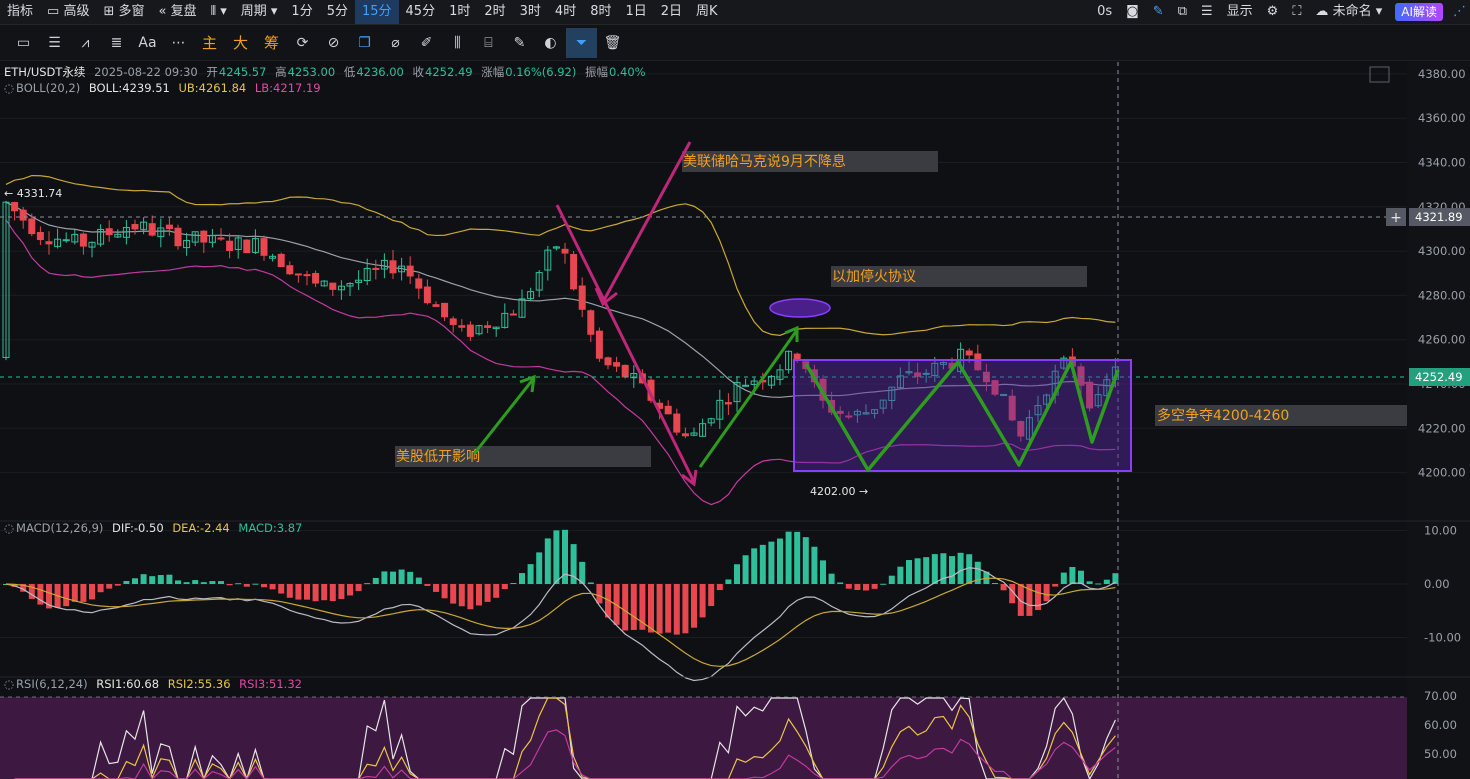 The width and height of the screenshot is (1470, 779). What do you see at coordinates (178, 12) in the screenshot?
I see `menu-replay: « 复盘` at bounding box center [178, 12].